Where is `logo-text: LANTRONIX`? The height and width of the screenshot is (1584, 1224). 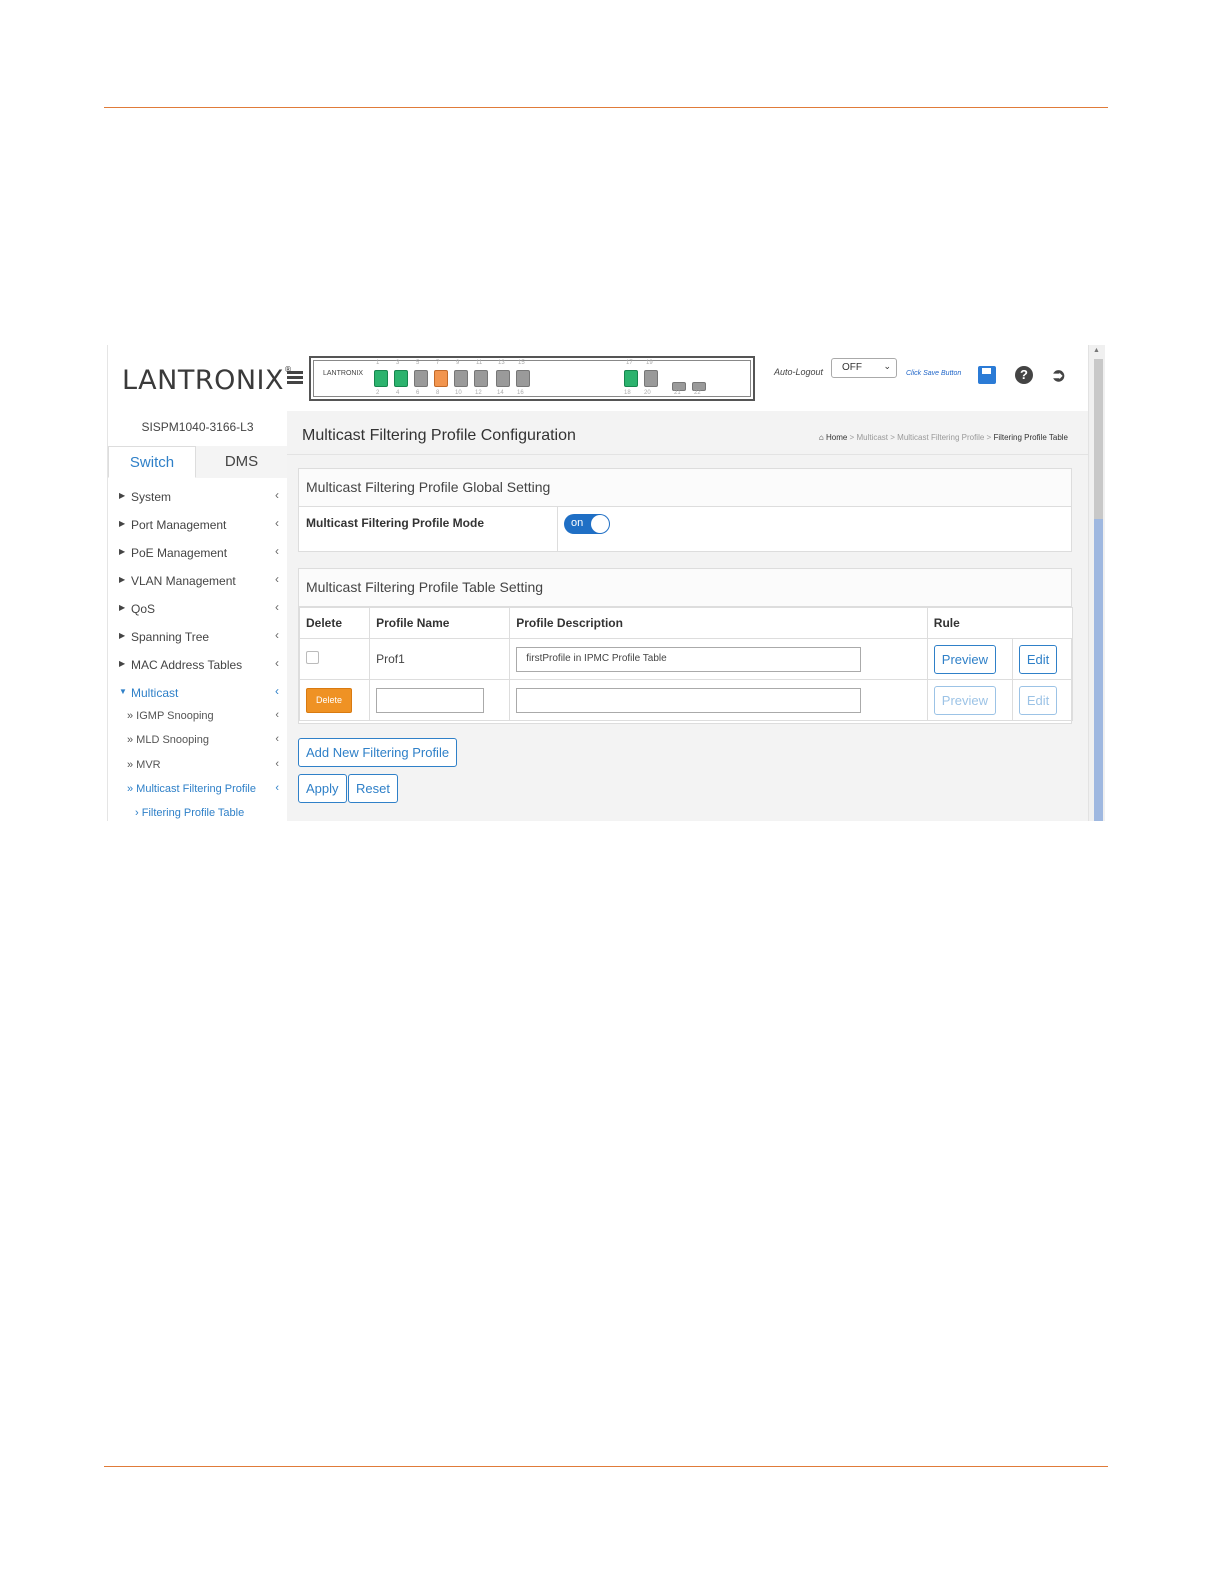 logo-text: LANTRONIX is located at coordinates (203, 380).